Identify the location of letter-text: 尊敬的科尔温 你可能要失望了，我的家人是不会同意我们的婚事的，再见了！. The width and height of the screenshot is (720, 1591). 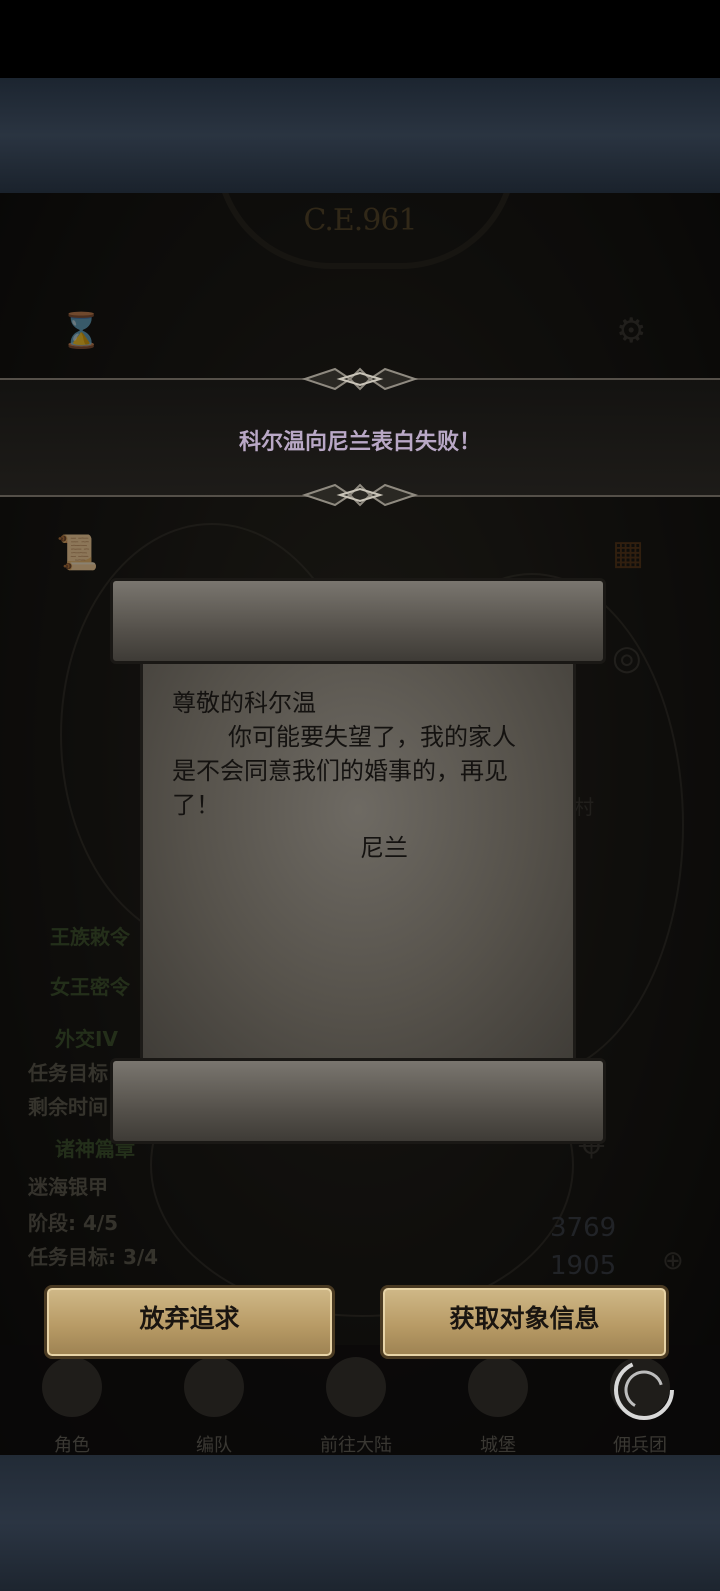
(352, 754).